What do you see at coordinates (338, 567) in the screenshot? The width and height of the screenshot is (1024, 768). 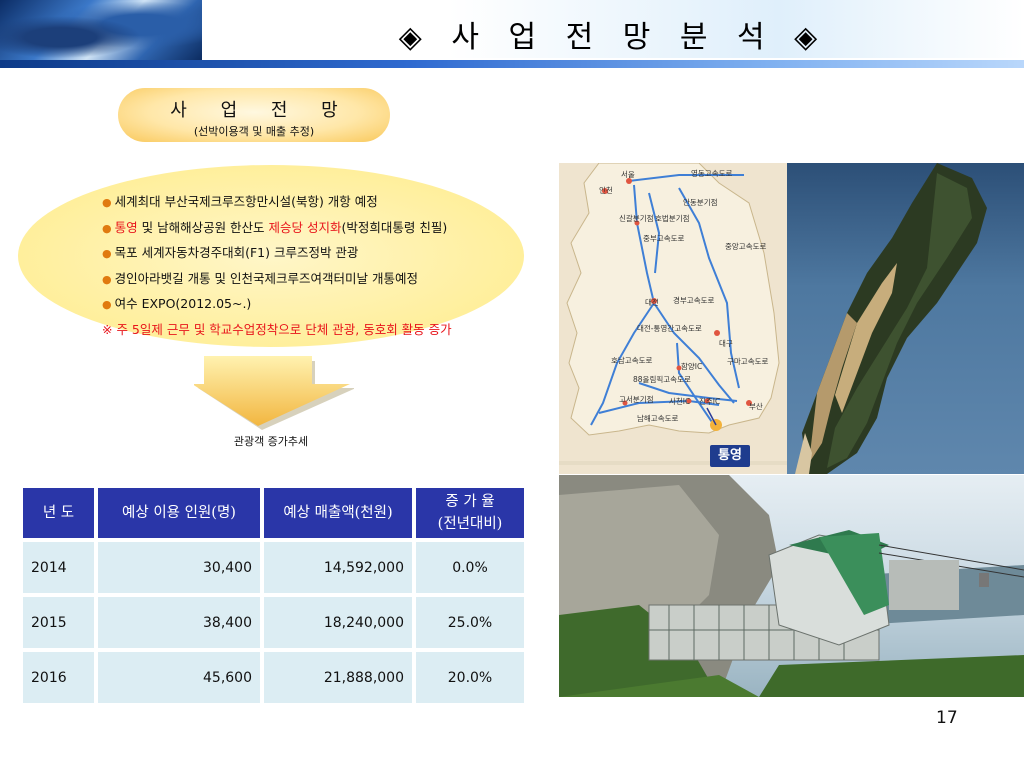 I see `cell-revenue: 14,592,000` at bounding box center [338, 567].